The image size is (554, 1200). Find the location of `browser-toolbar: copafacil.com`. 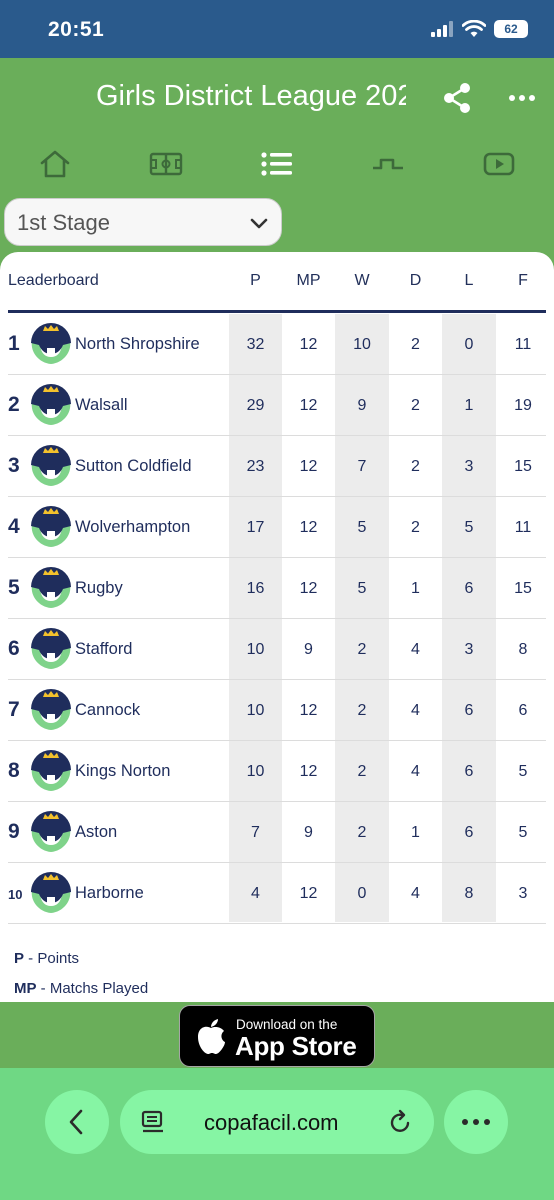

browser-toolbar: copafacil.com is located at coordinates (277, 1134).